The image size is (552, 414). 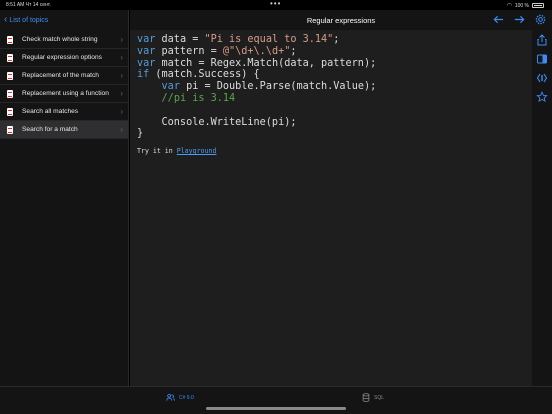 What do you see at coordinates (50, 111) in the screenshot?
I see `list-item-label: Search all matches` at bounding box center [50, 111].